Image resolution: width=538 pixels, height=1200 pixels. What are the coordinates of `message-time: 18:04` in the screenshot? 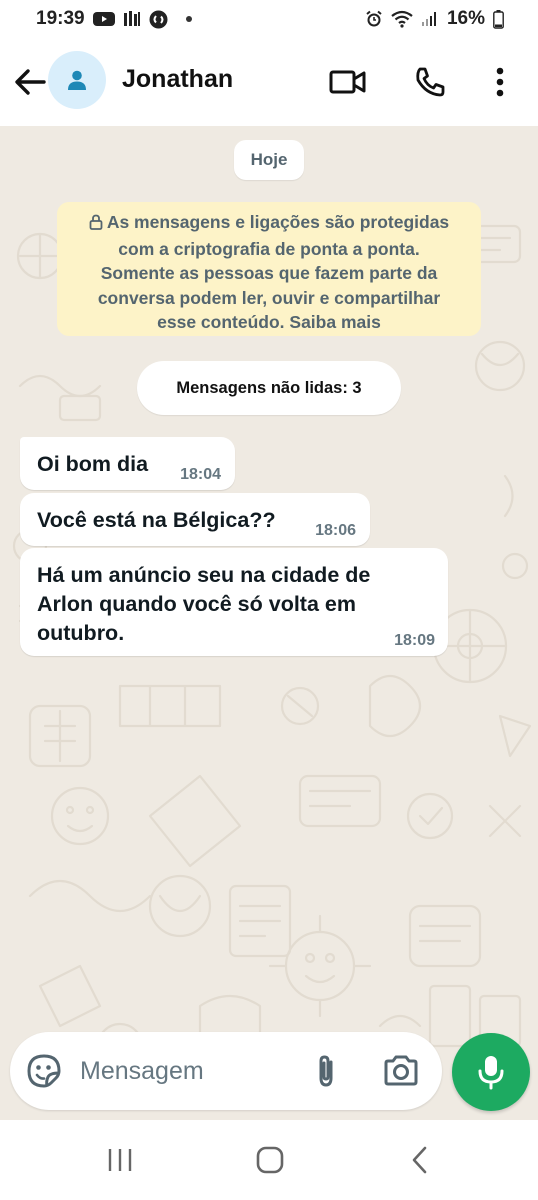 It's located at (200, 474).